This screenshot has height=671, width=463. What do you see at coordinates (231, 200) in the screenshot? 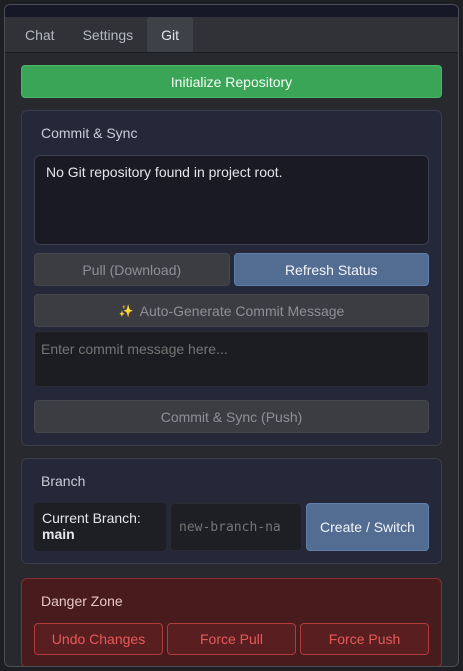
I see `git-status-output: No Git repository found in project root.` at bounding box center [231, 200].